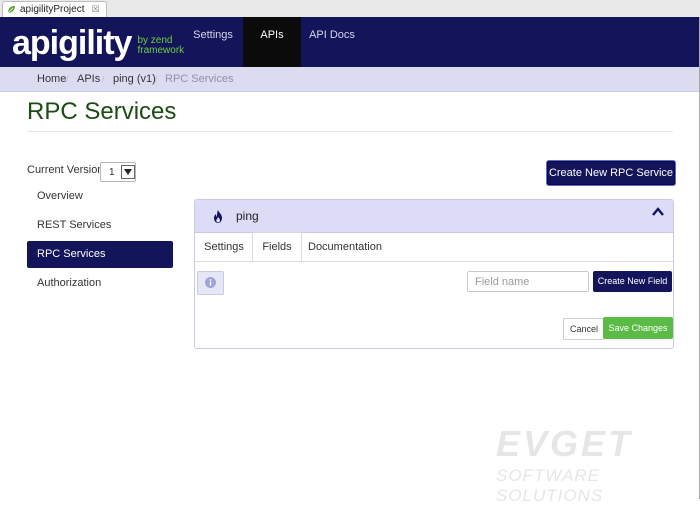 This screenshot has width=700, height=506. Describe the element at coordinates (134, 79) in the screenshot. I see `breadcrumb-ping-v1: ping (v1)` at that location.